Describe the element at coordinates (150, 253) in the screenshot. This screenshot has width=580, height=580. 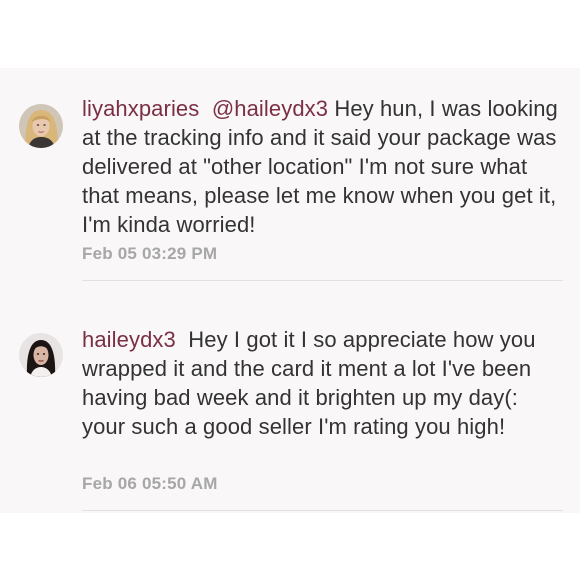
I see `comment-timestamp: Feb 05 03:29 PM` at that location.